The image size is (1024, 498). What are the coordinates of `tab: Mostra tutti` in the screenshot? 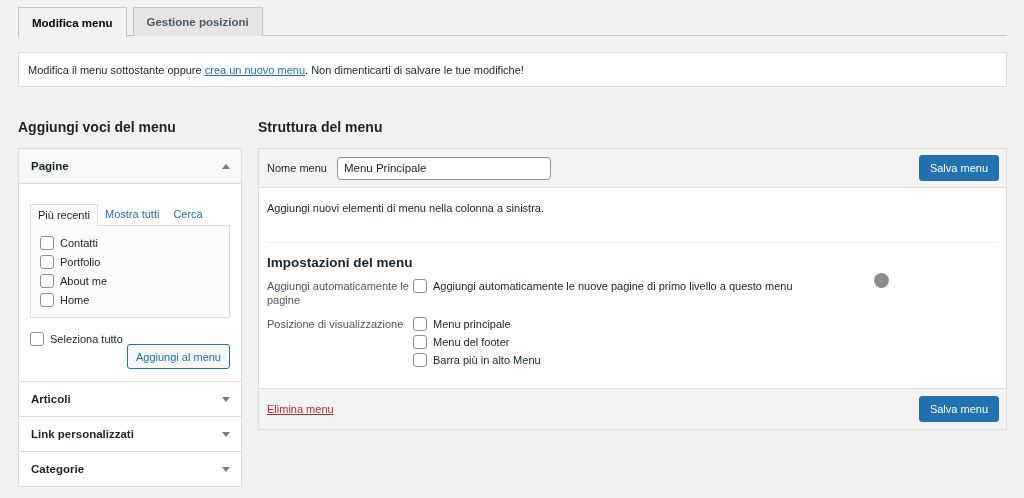 It's located at (132, 214).